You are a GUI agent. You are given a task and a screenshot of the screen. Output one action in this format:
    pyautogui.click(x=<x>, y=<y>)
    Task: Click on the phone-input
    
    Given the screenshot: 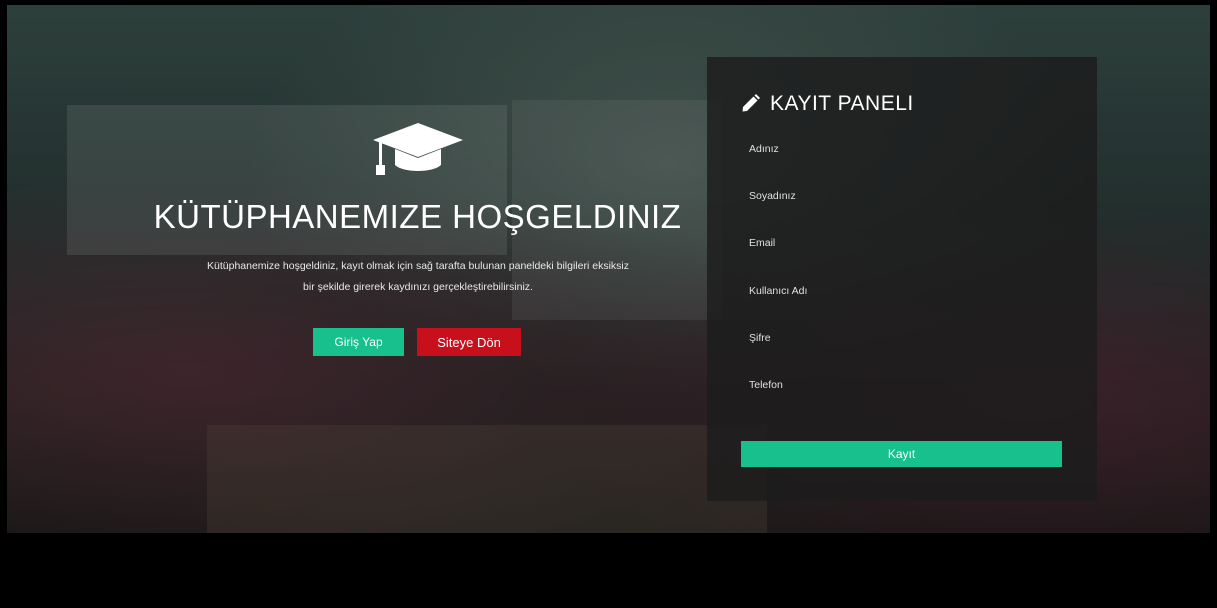 What is the action you would take?
    pyautogui.click(x=906, y=404)
    